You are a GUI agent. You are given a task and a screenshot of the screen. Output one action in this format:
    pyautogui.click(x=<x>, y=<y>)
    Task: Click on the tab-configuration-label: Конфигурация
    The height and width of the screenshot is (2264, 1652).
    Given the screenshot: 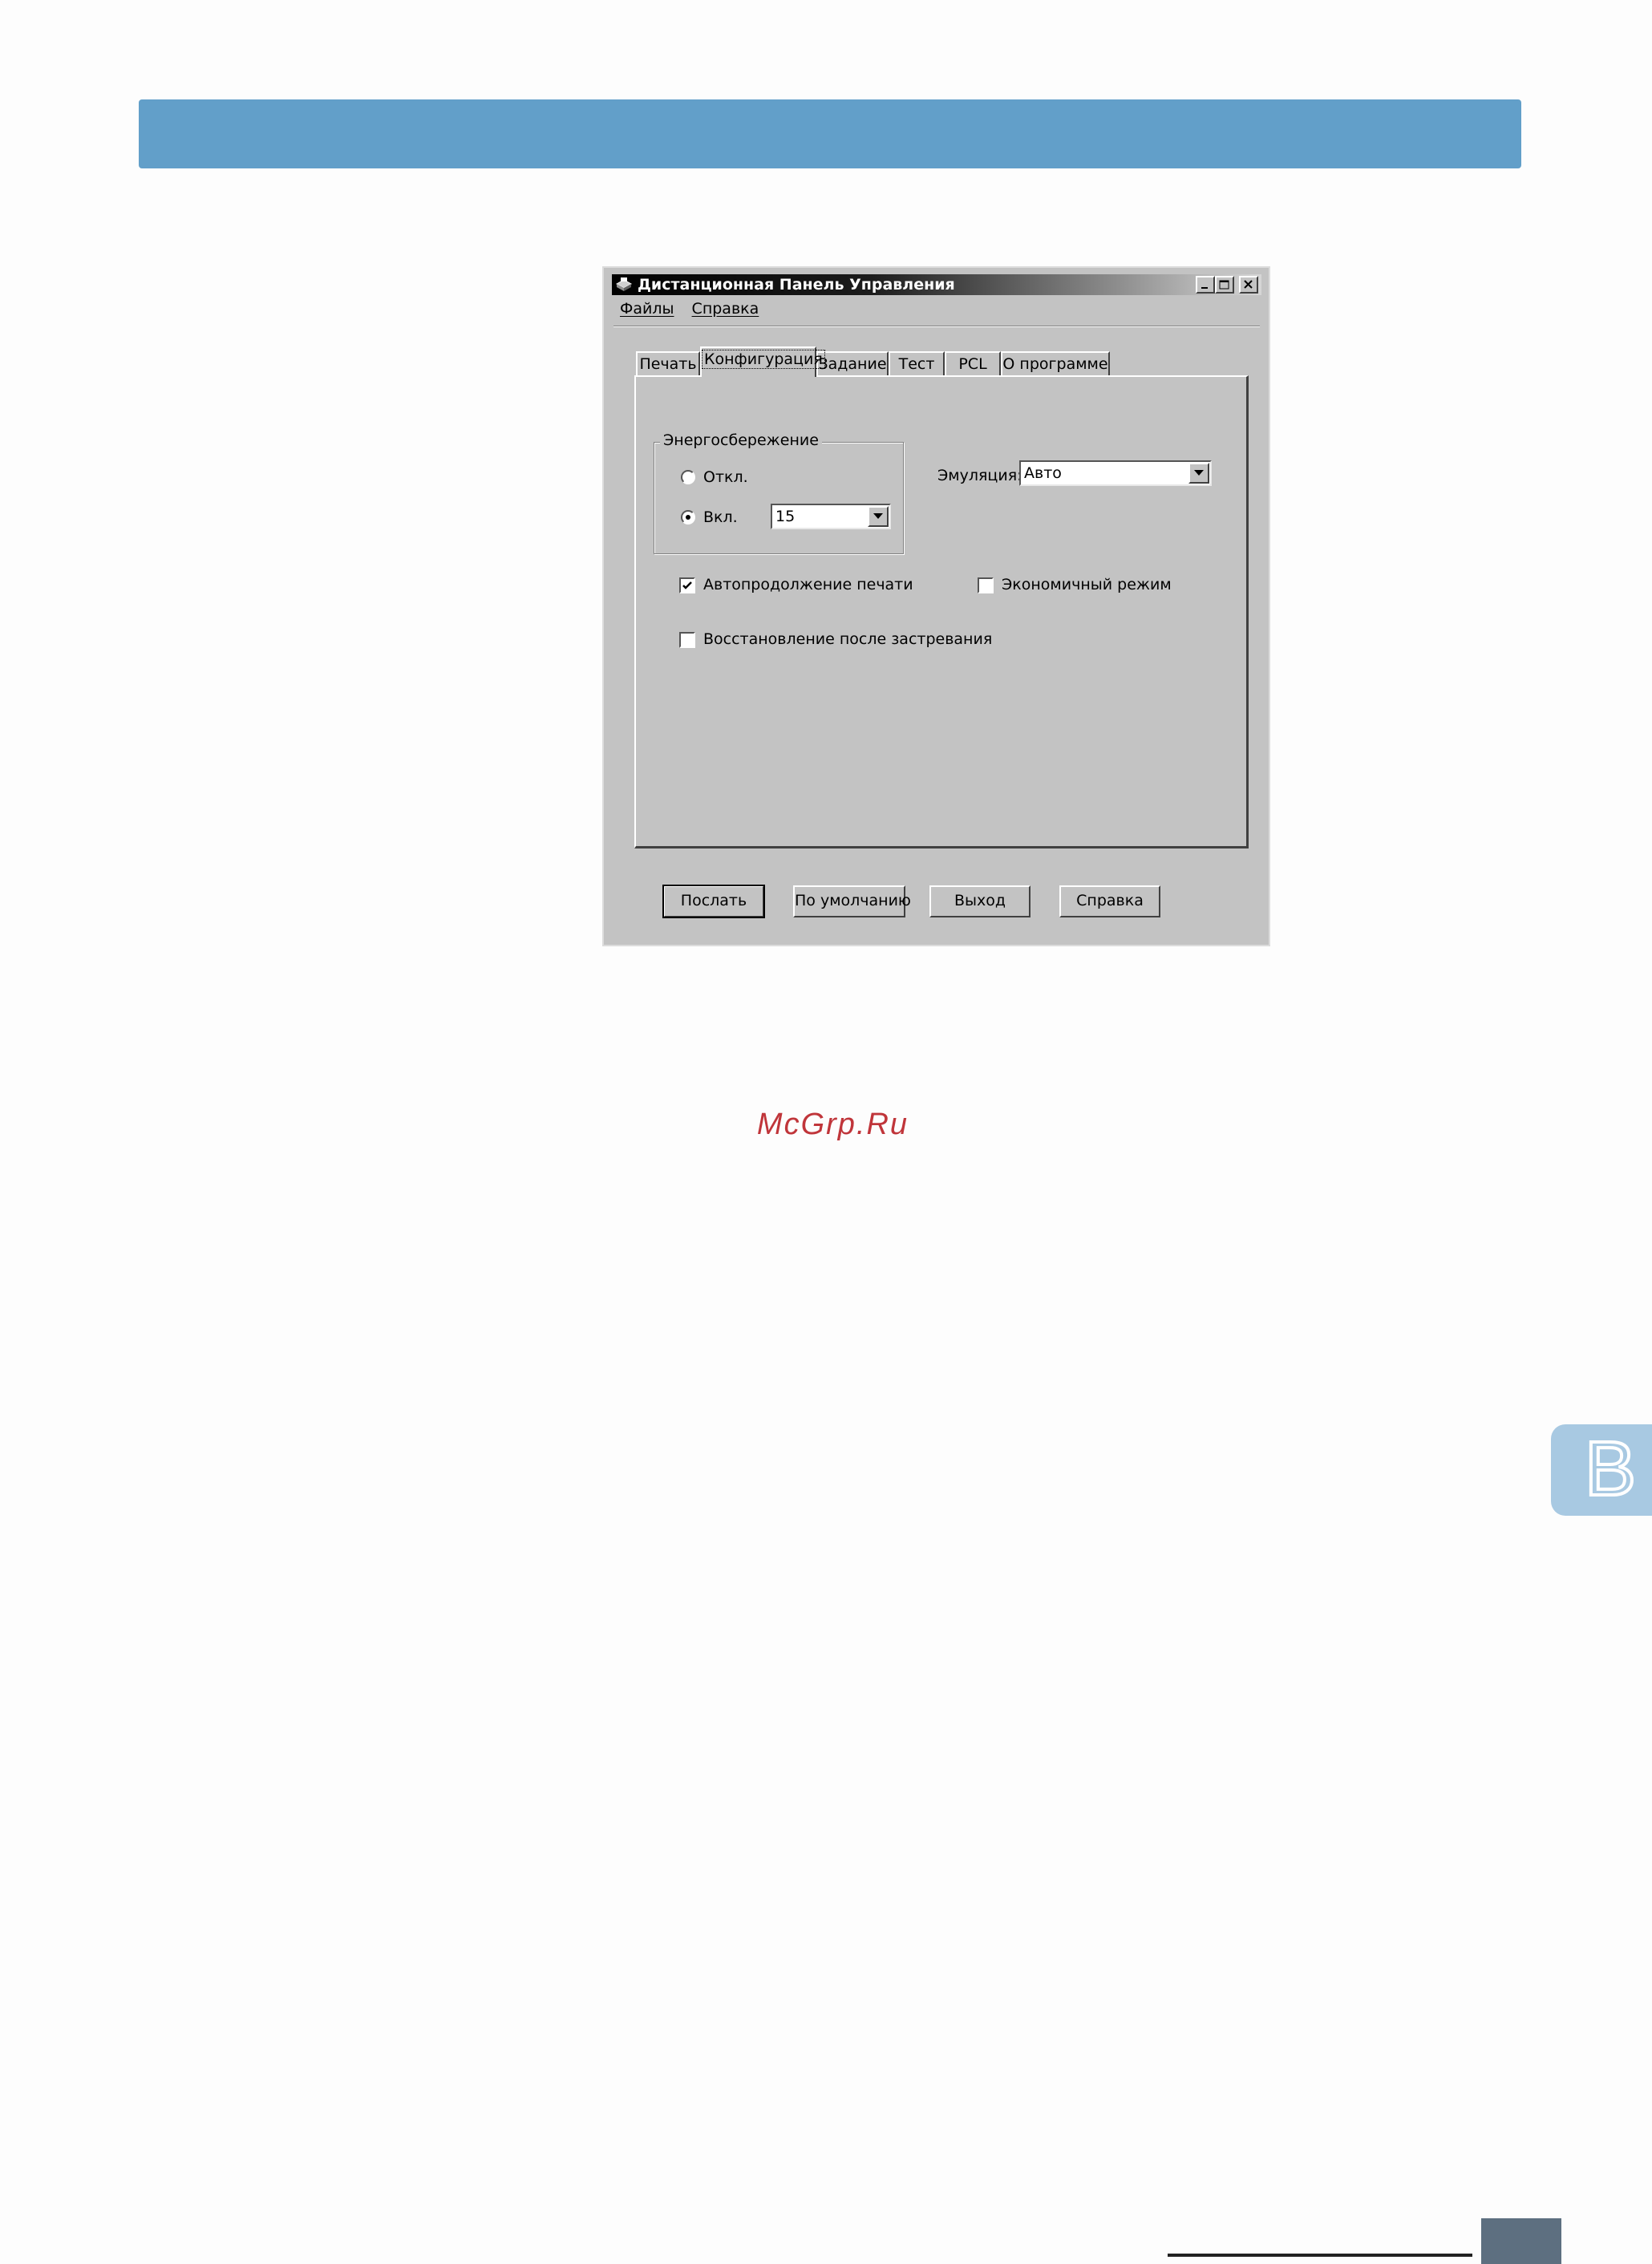 What is the action you would take?
    pyautogui.click(x=763, y=359)
    